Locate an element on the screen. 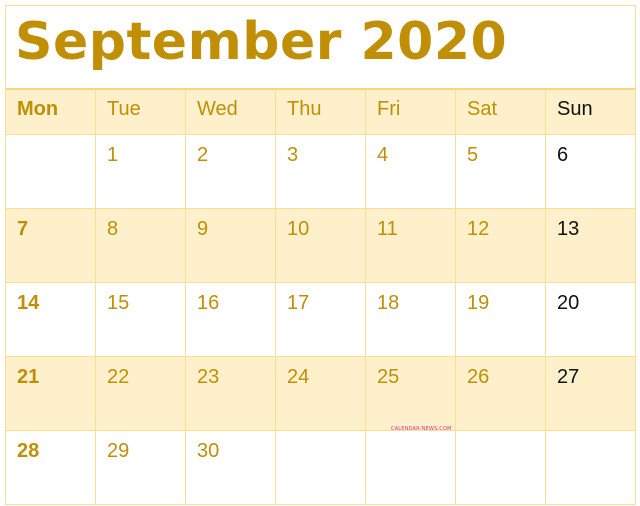 This screenshot has height=506, width=640. weekday-thu: Thu is located at coordinates (321, 112).